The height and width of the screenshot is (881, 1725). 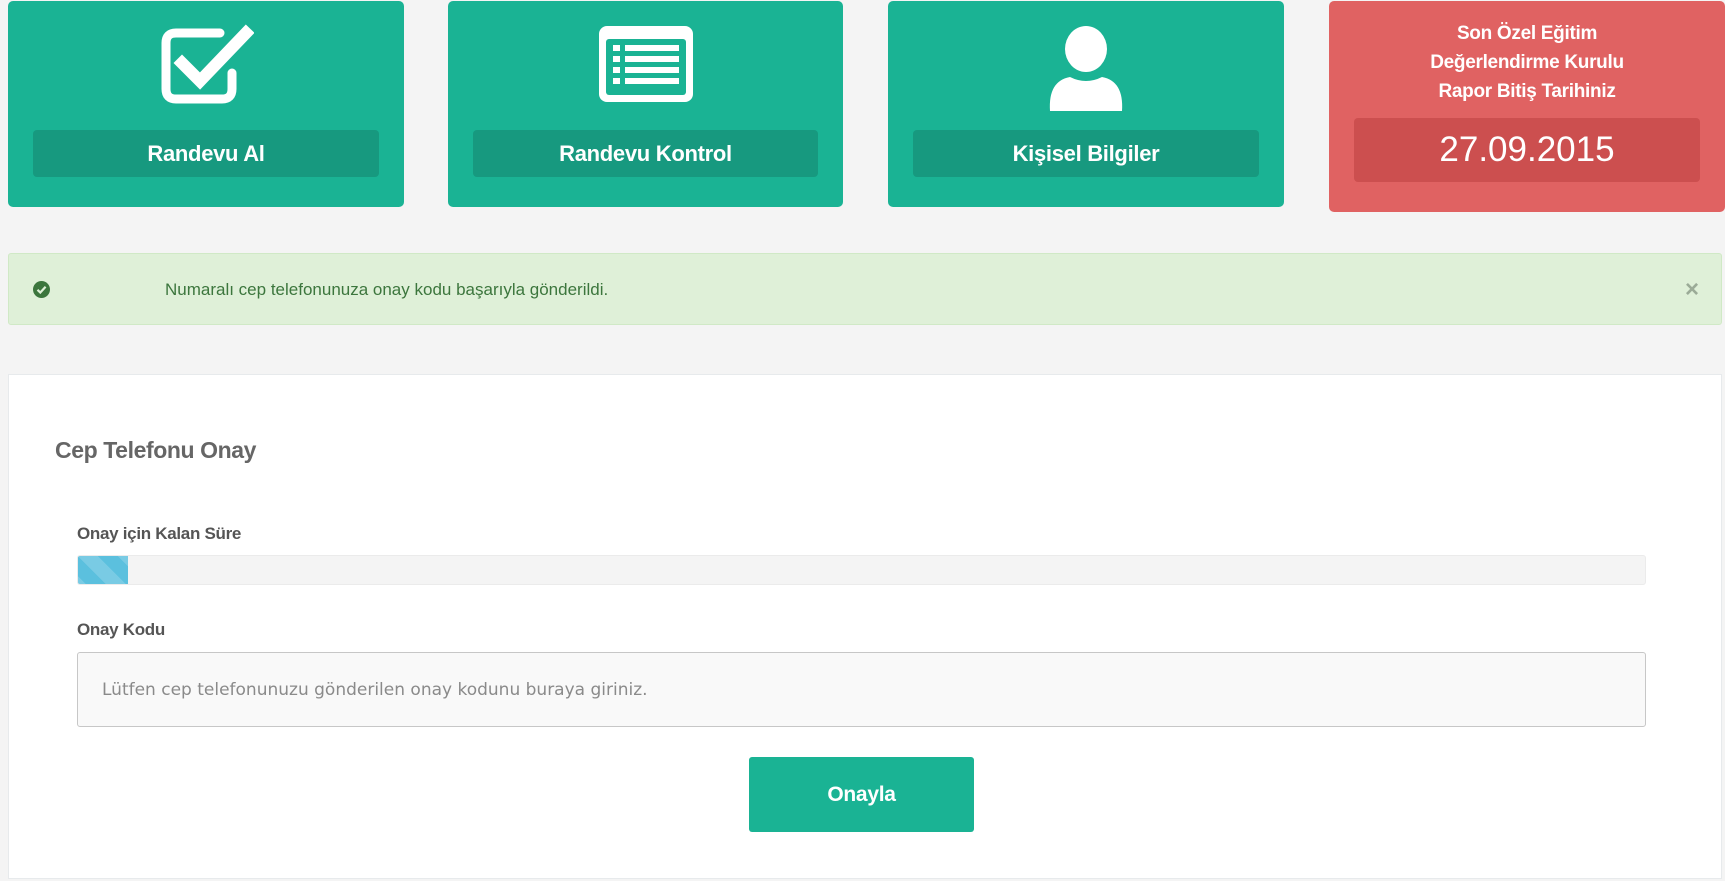 What do you see at coordinates (103, 570) in the screenshot?
I see `progress-bar-fill` at bounding box center [103, 570].